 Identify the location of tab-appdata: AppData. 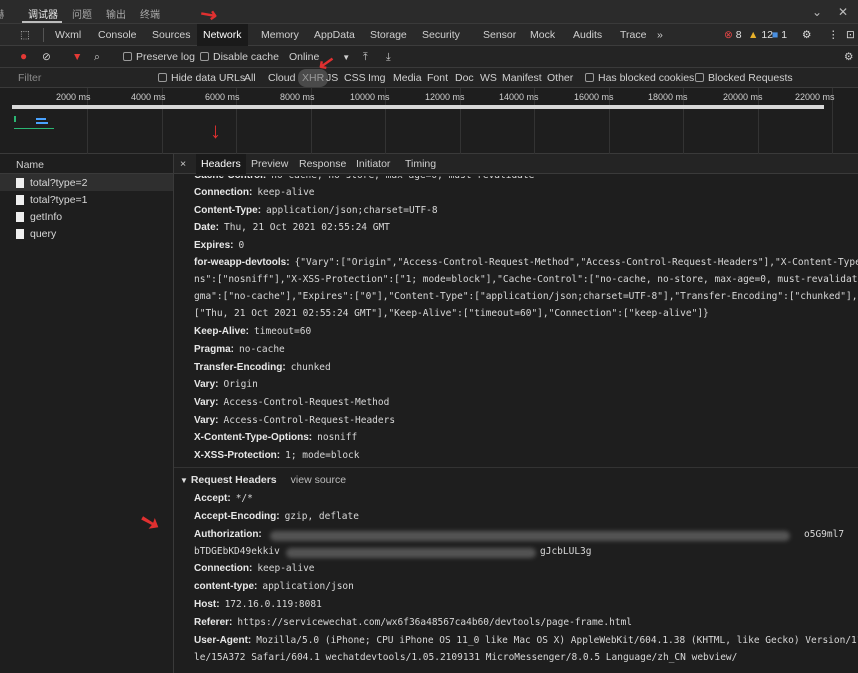
(334, 35).